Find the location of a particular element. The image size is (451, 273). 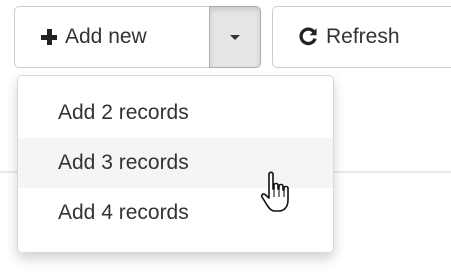

add-options-toggle is located at coordinates (235, 37).